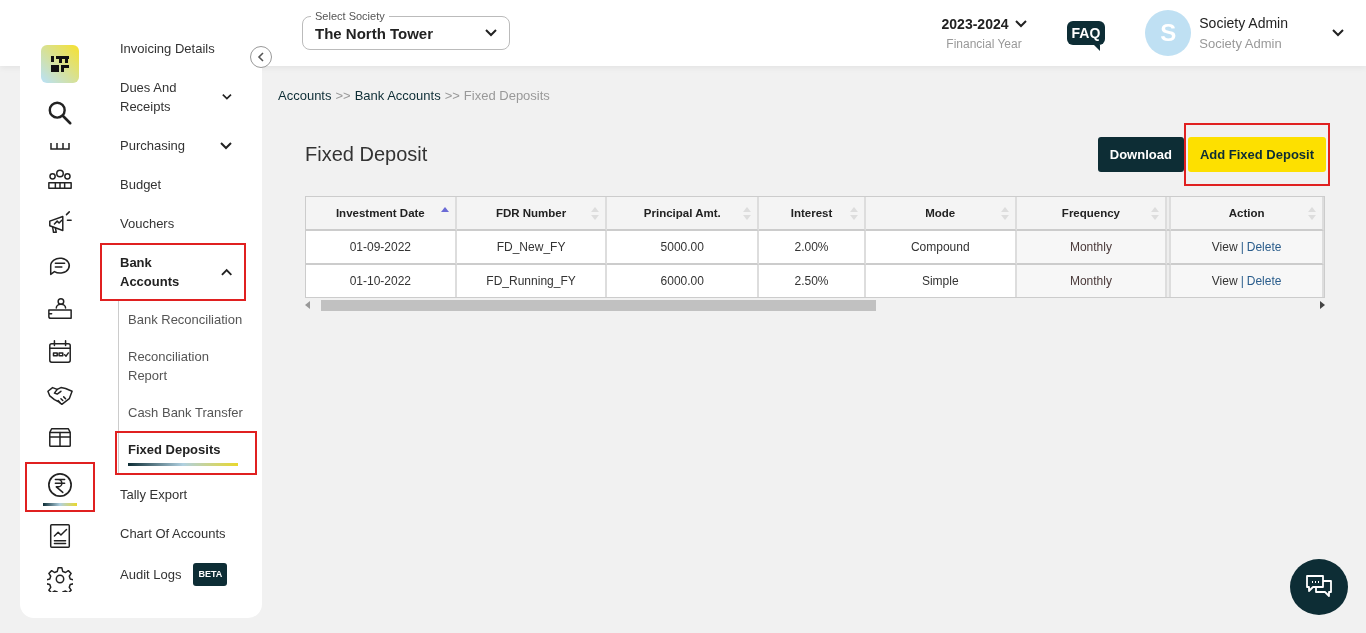 Image resolution: width=1366 pixels, height=633 pixels. Describe the element at coordinates (173, 533) in the screenshot. I see `menu-item: Chart Of Accounts` at that location.